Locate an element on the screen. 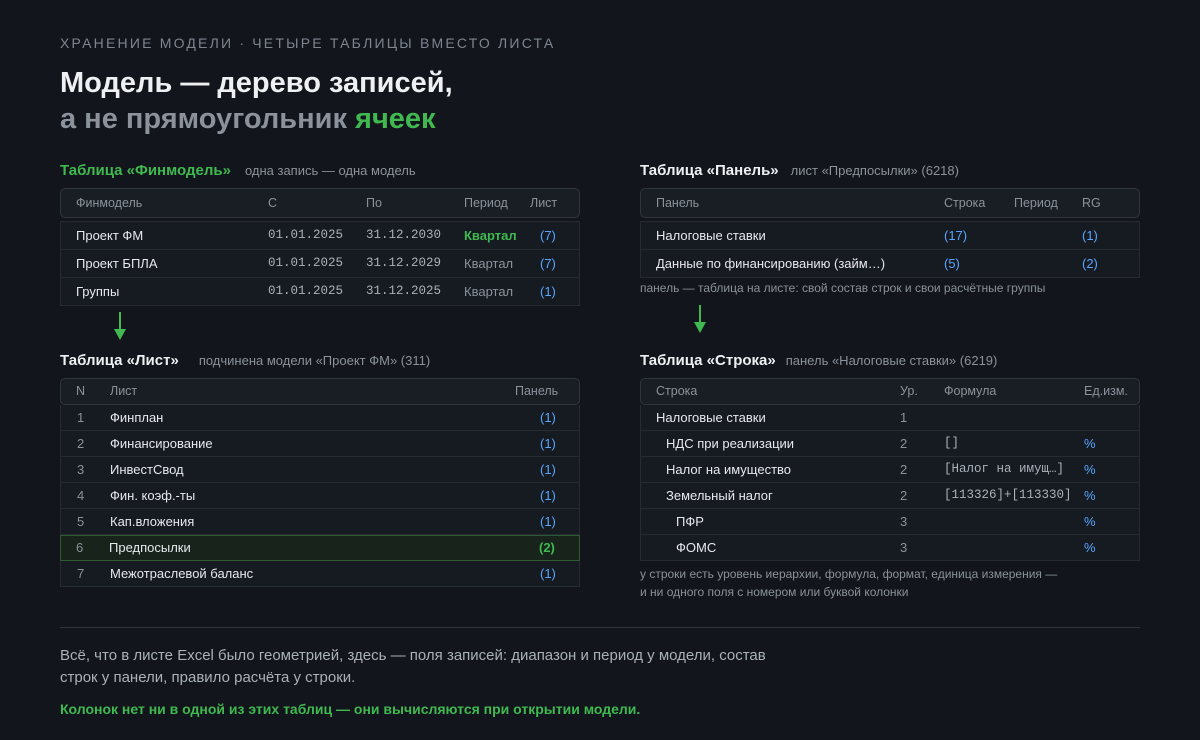 The height and width of the screenshot is (740, 1200). row-name: ФОМС is located at coordinates (696, 547).